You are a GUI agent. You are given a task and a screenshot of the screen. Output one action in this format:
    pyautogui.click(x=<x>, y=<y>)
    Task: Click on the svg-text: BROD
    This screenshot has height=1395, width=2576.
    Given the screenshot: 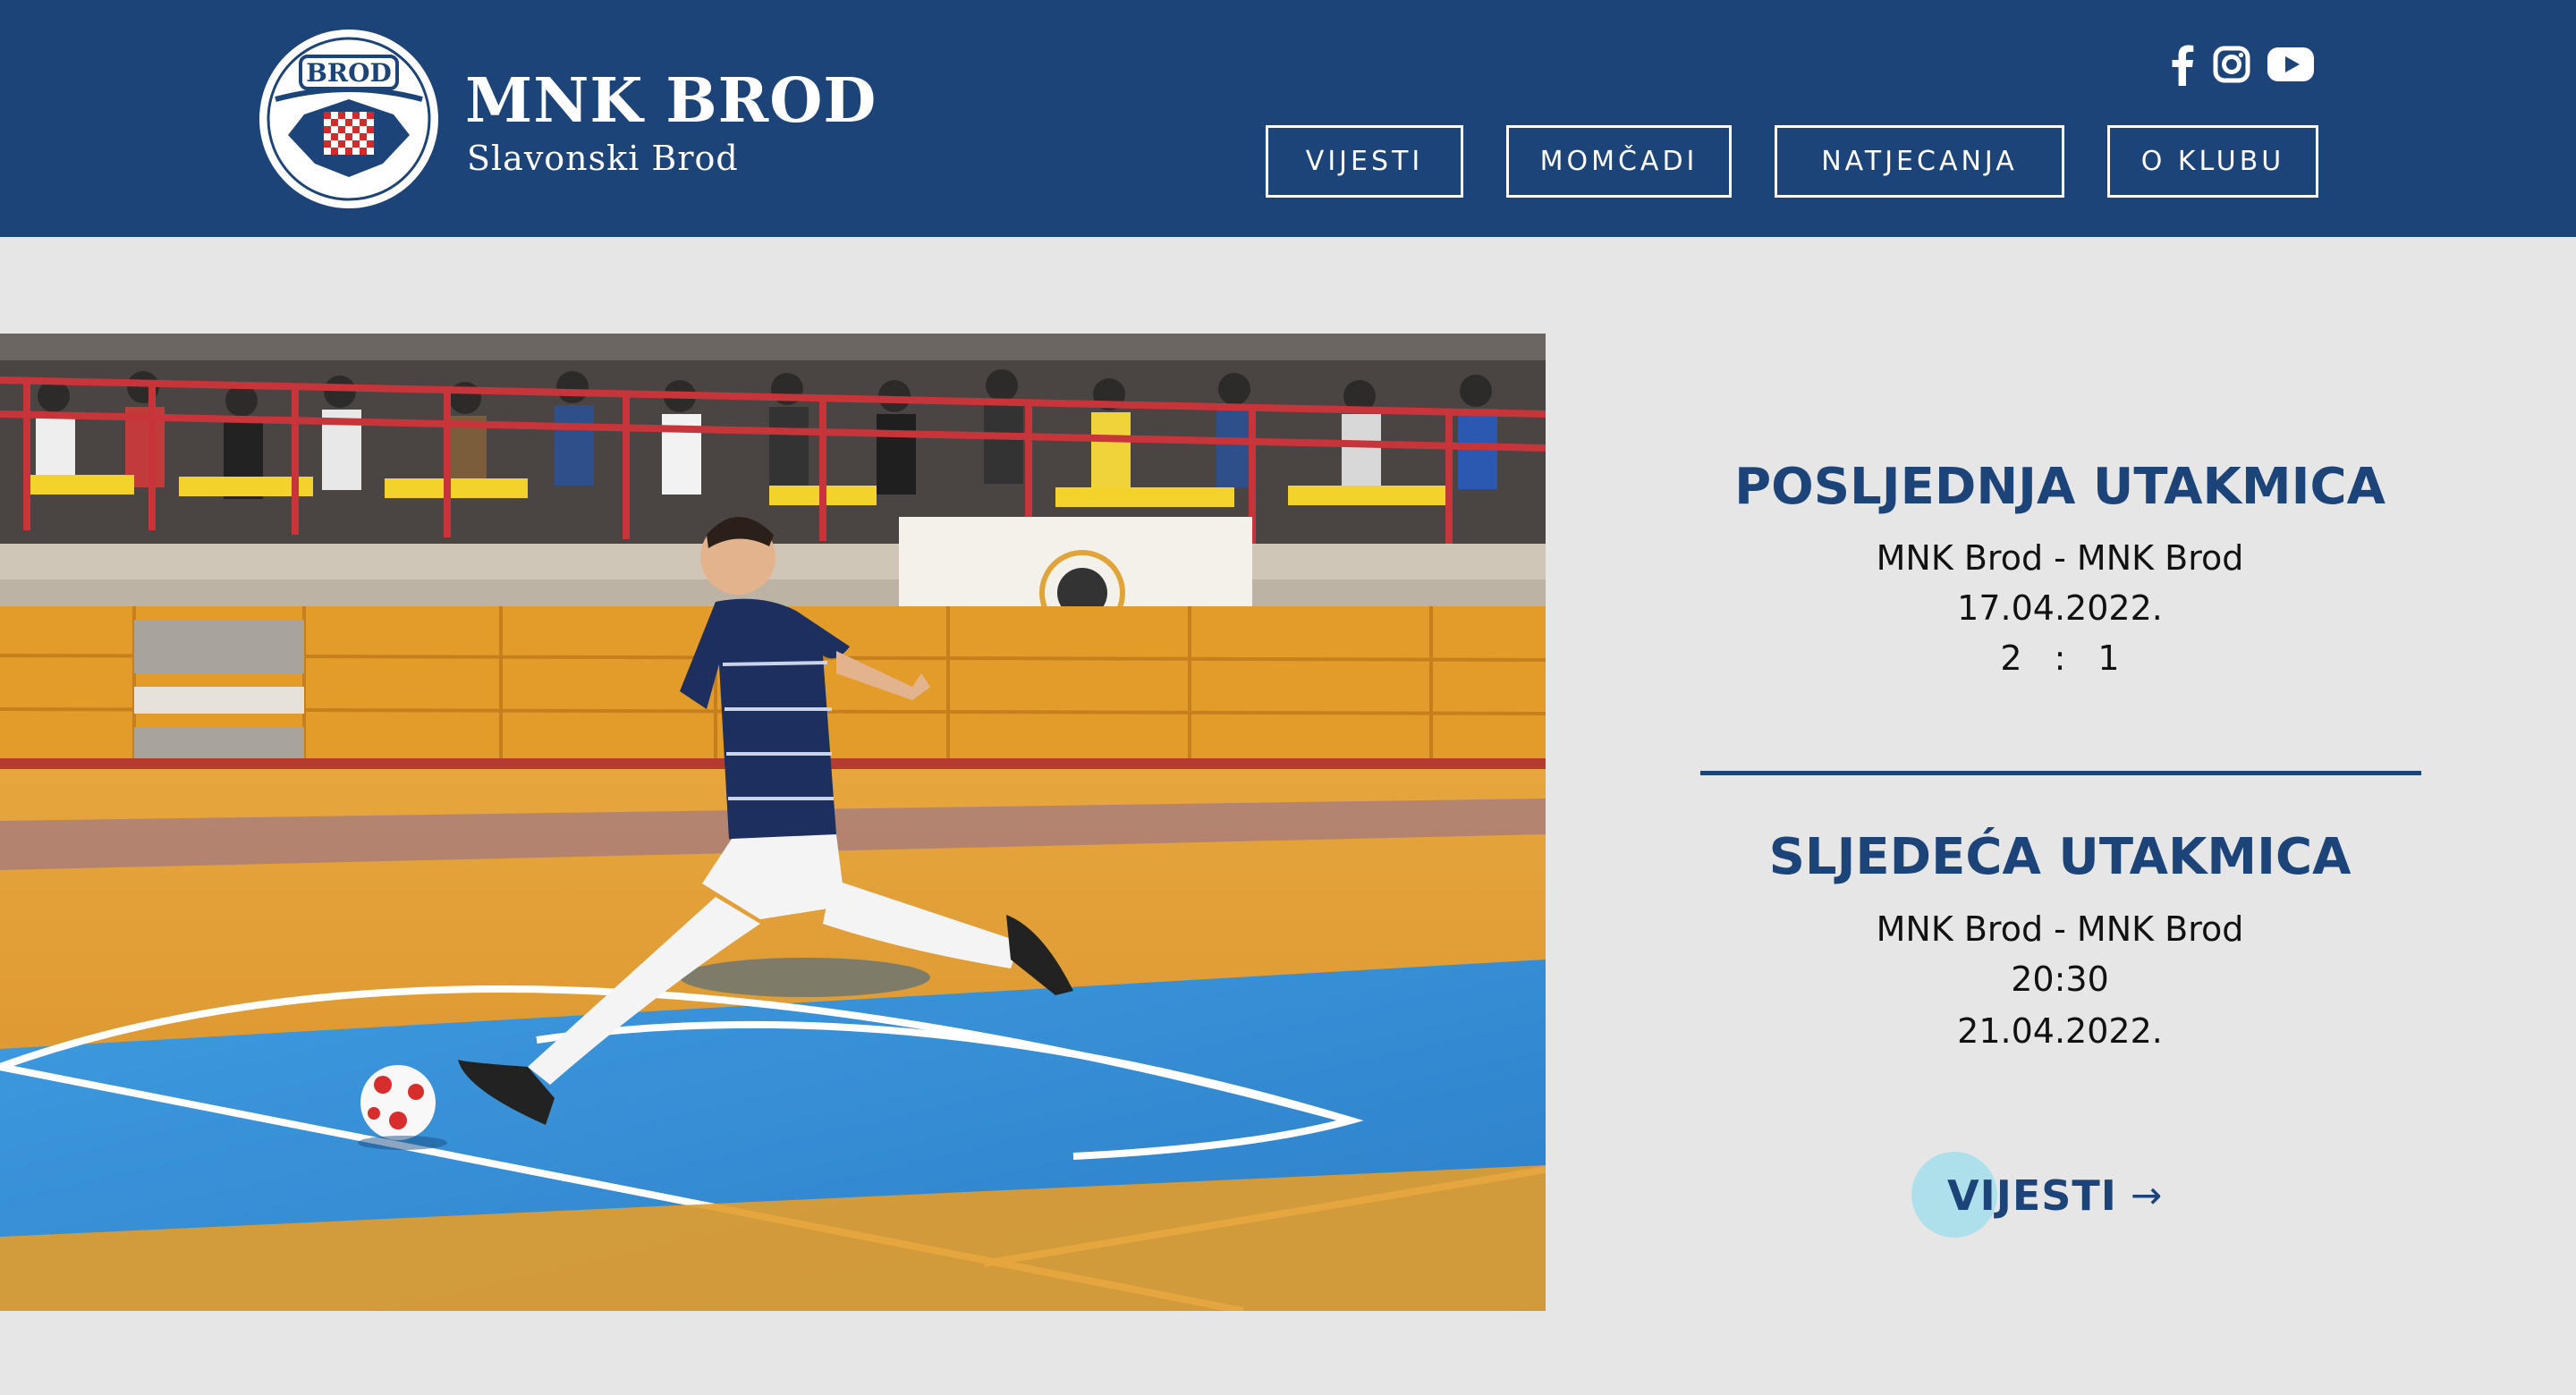 What is the action you would take?
    pyautogui.click(x=349, y=73)
    